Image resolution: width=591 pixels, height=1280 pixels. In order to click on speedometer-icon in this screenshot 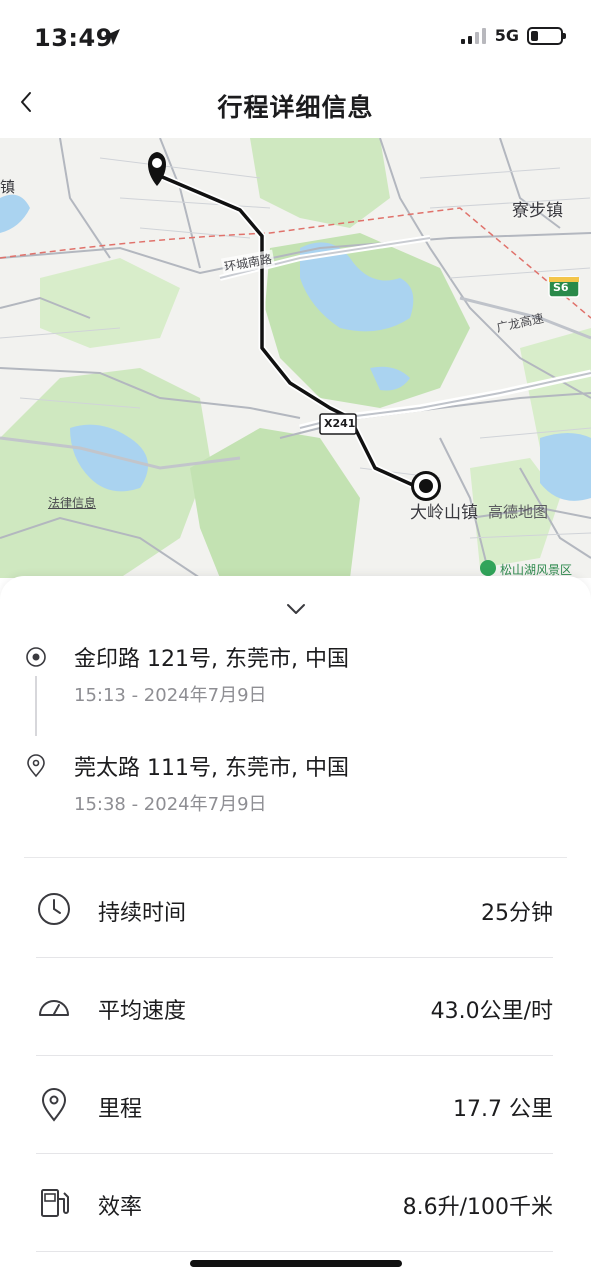, I will do `click(54, 1008)`.